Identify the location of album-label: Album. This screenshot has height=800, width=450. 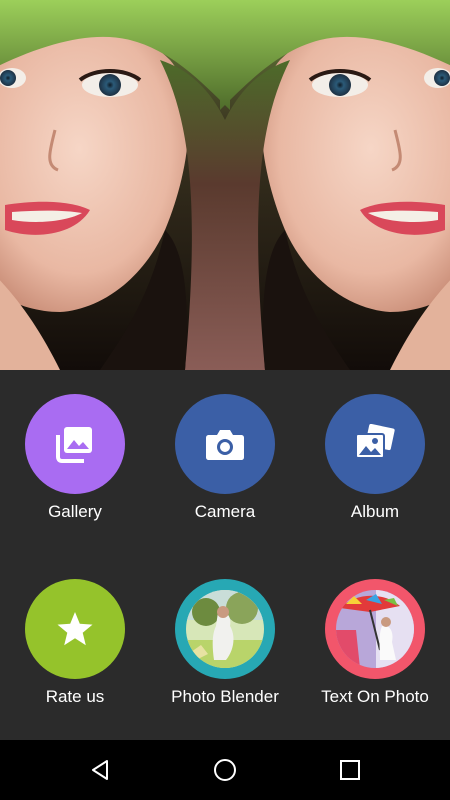
(375, 511).